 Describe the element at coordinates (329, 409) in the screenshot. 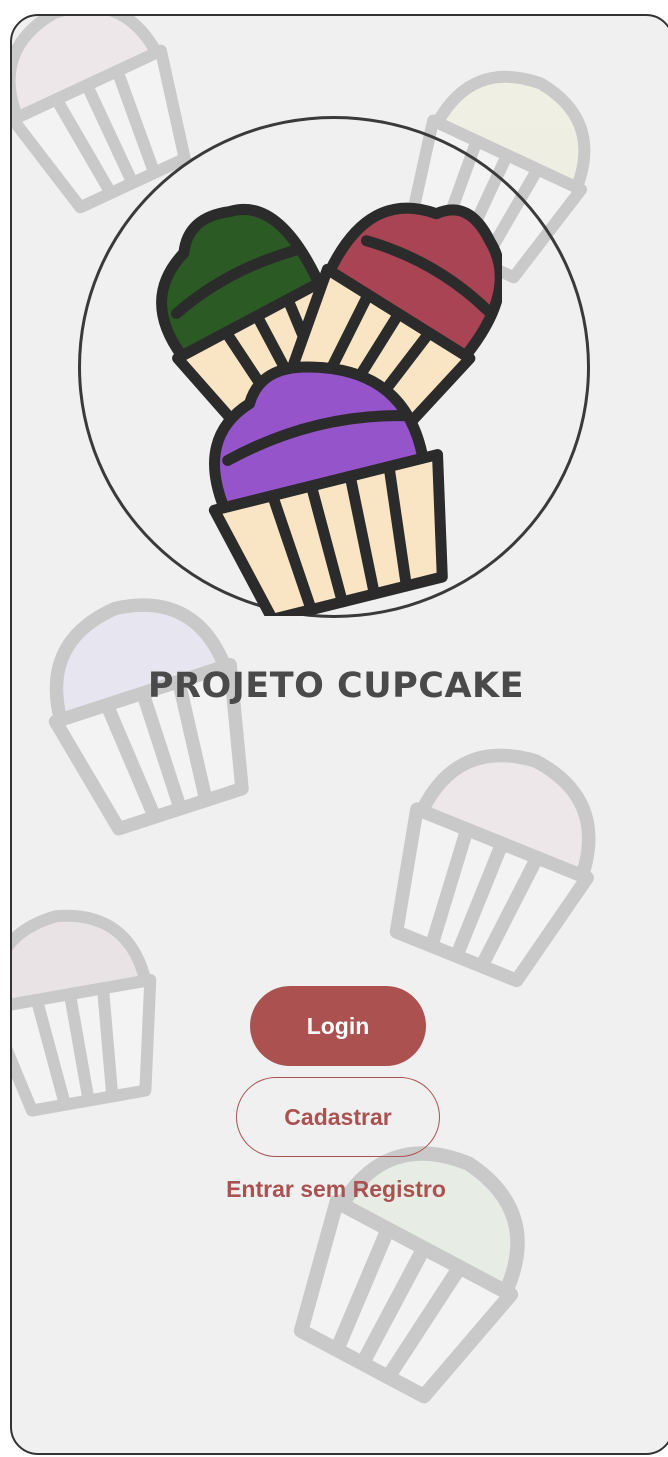

I see `cupcakes-logo-icon` at that location.